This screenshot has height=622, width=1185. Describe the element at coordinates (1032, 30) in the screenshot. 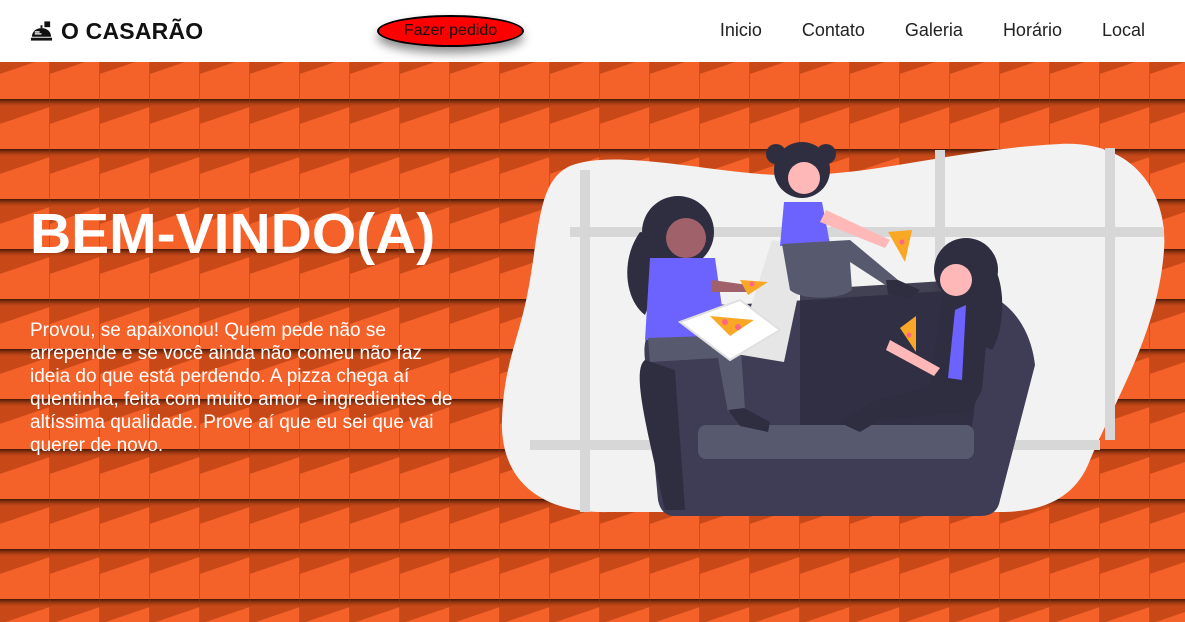

I see `nav-horario: Horário` at that location.